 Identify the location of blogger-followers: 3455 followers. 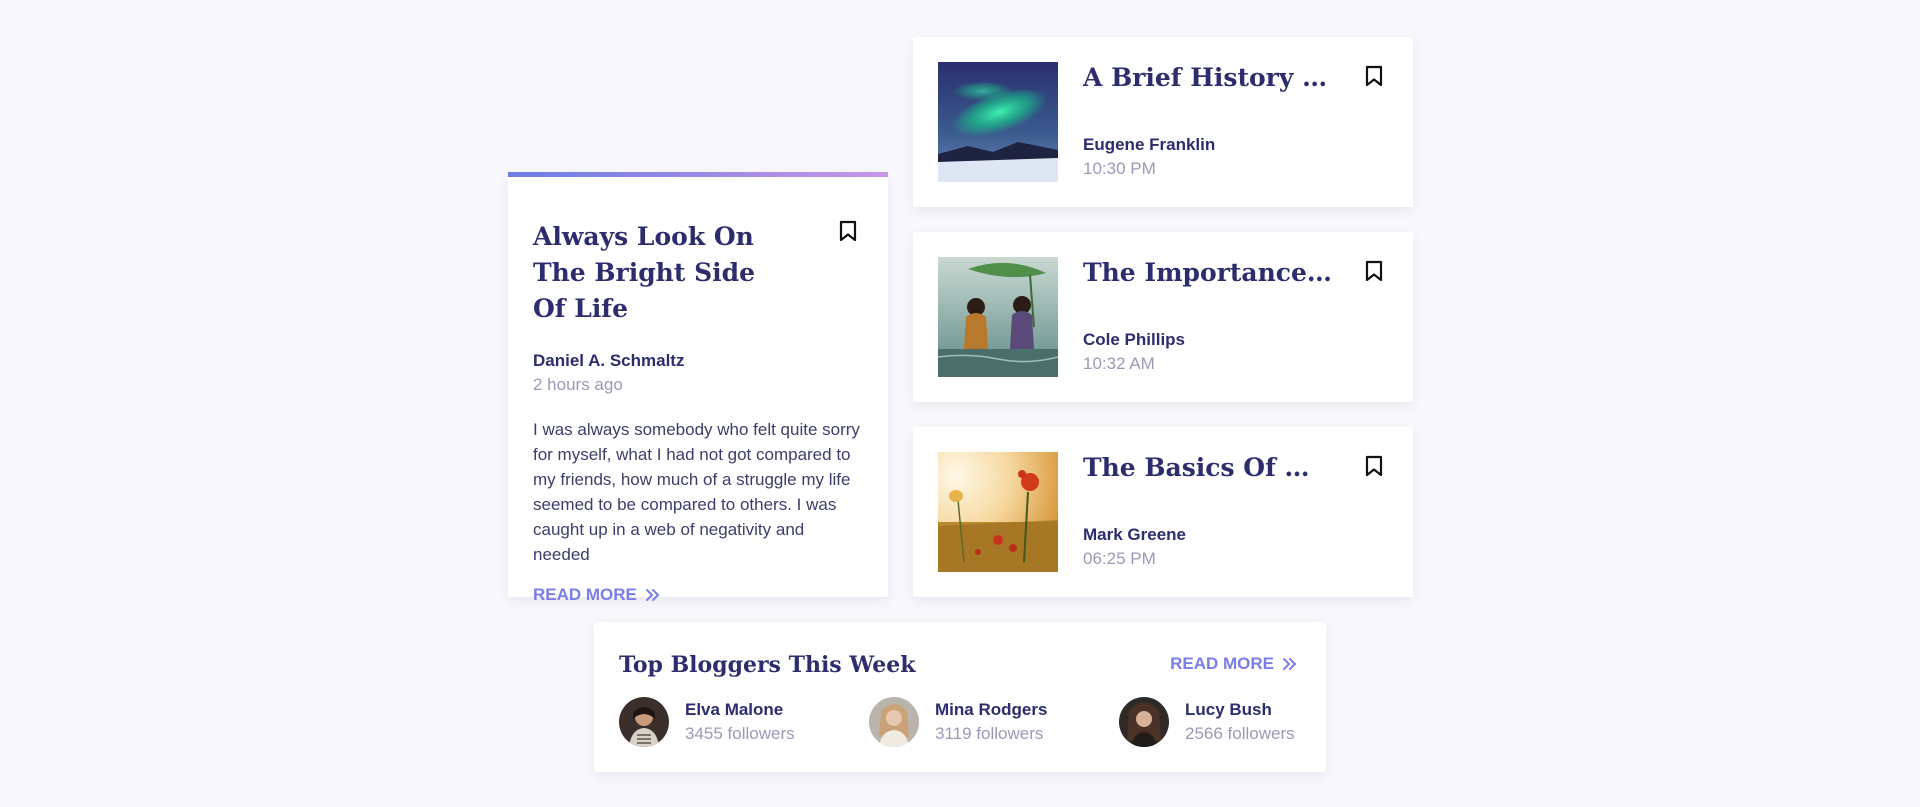
(740, 733).